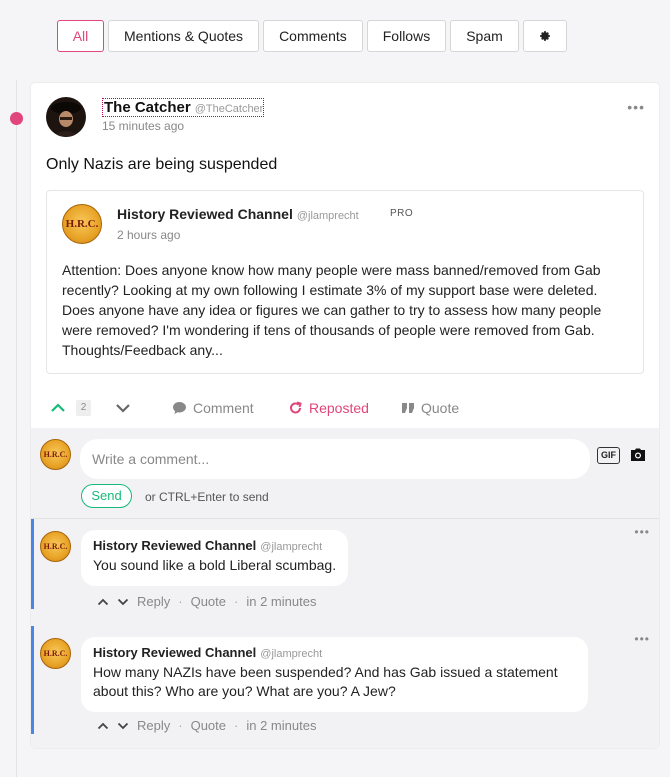  I want to click on gear-icon, so click(544, 36).